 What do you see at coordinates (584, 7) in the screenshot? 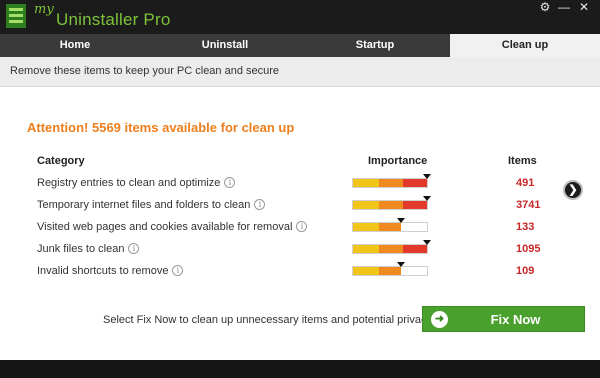
I see `close-icon: ✕` at bounding box center [584, 7].